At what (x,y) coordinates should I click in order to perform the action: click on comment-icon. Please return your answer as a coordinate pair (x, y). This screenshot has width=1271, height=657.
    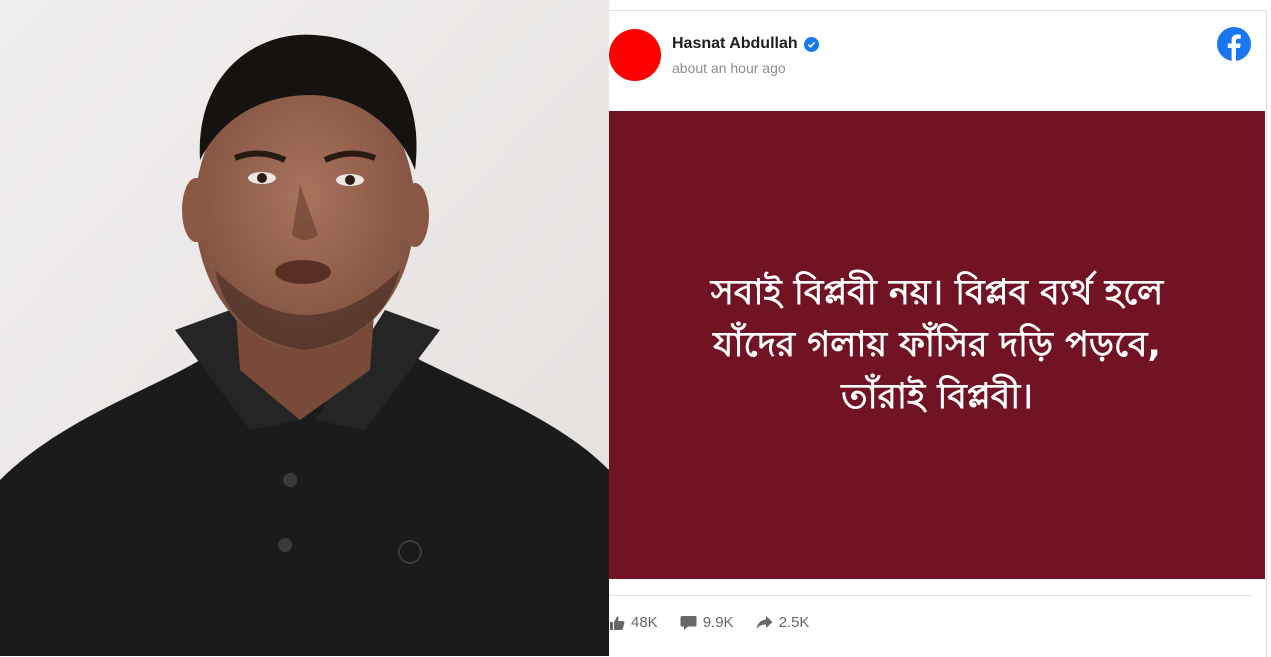
    Looking at the image, I should click on (688, 622).